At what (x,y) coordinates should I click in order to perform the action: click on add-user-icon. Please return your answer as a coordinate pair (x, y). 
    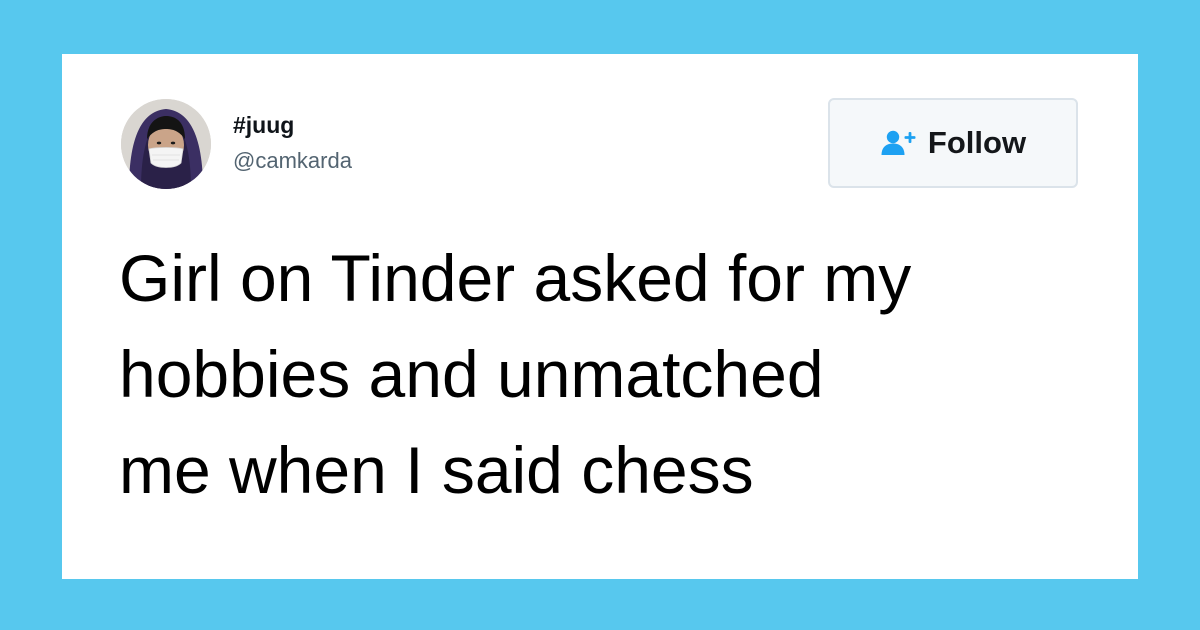
    Looking at the image, I should click on (898, 143).